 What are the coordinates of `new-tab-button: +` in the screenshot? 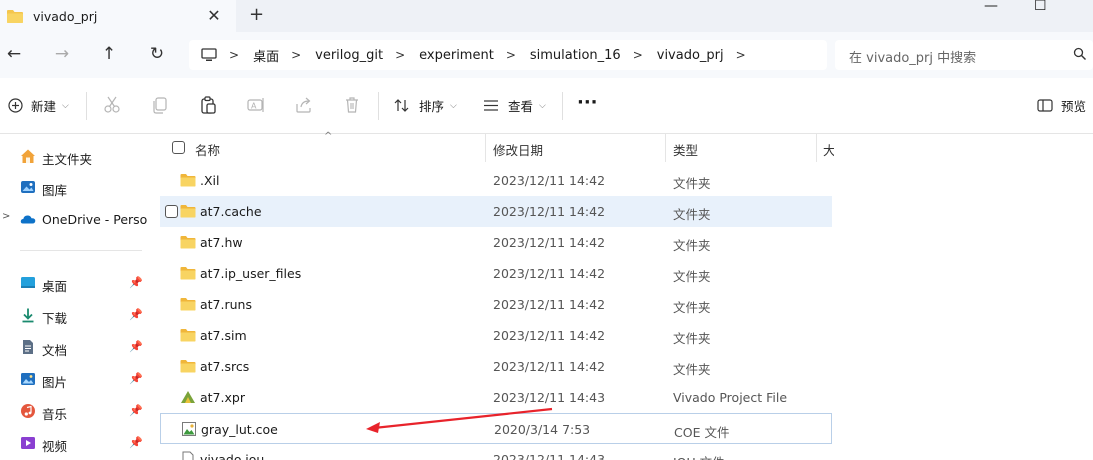 It's located at (256, 15).